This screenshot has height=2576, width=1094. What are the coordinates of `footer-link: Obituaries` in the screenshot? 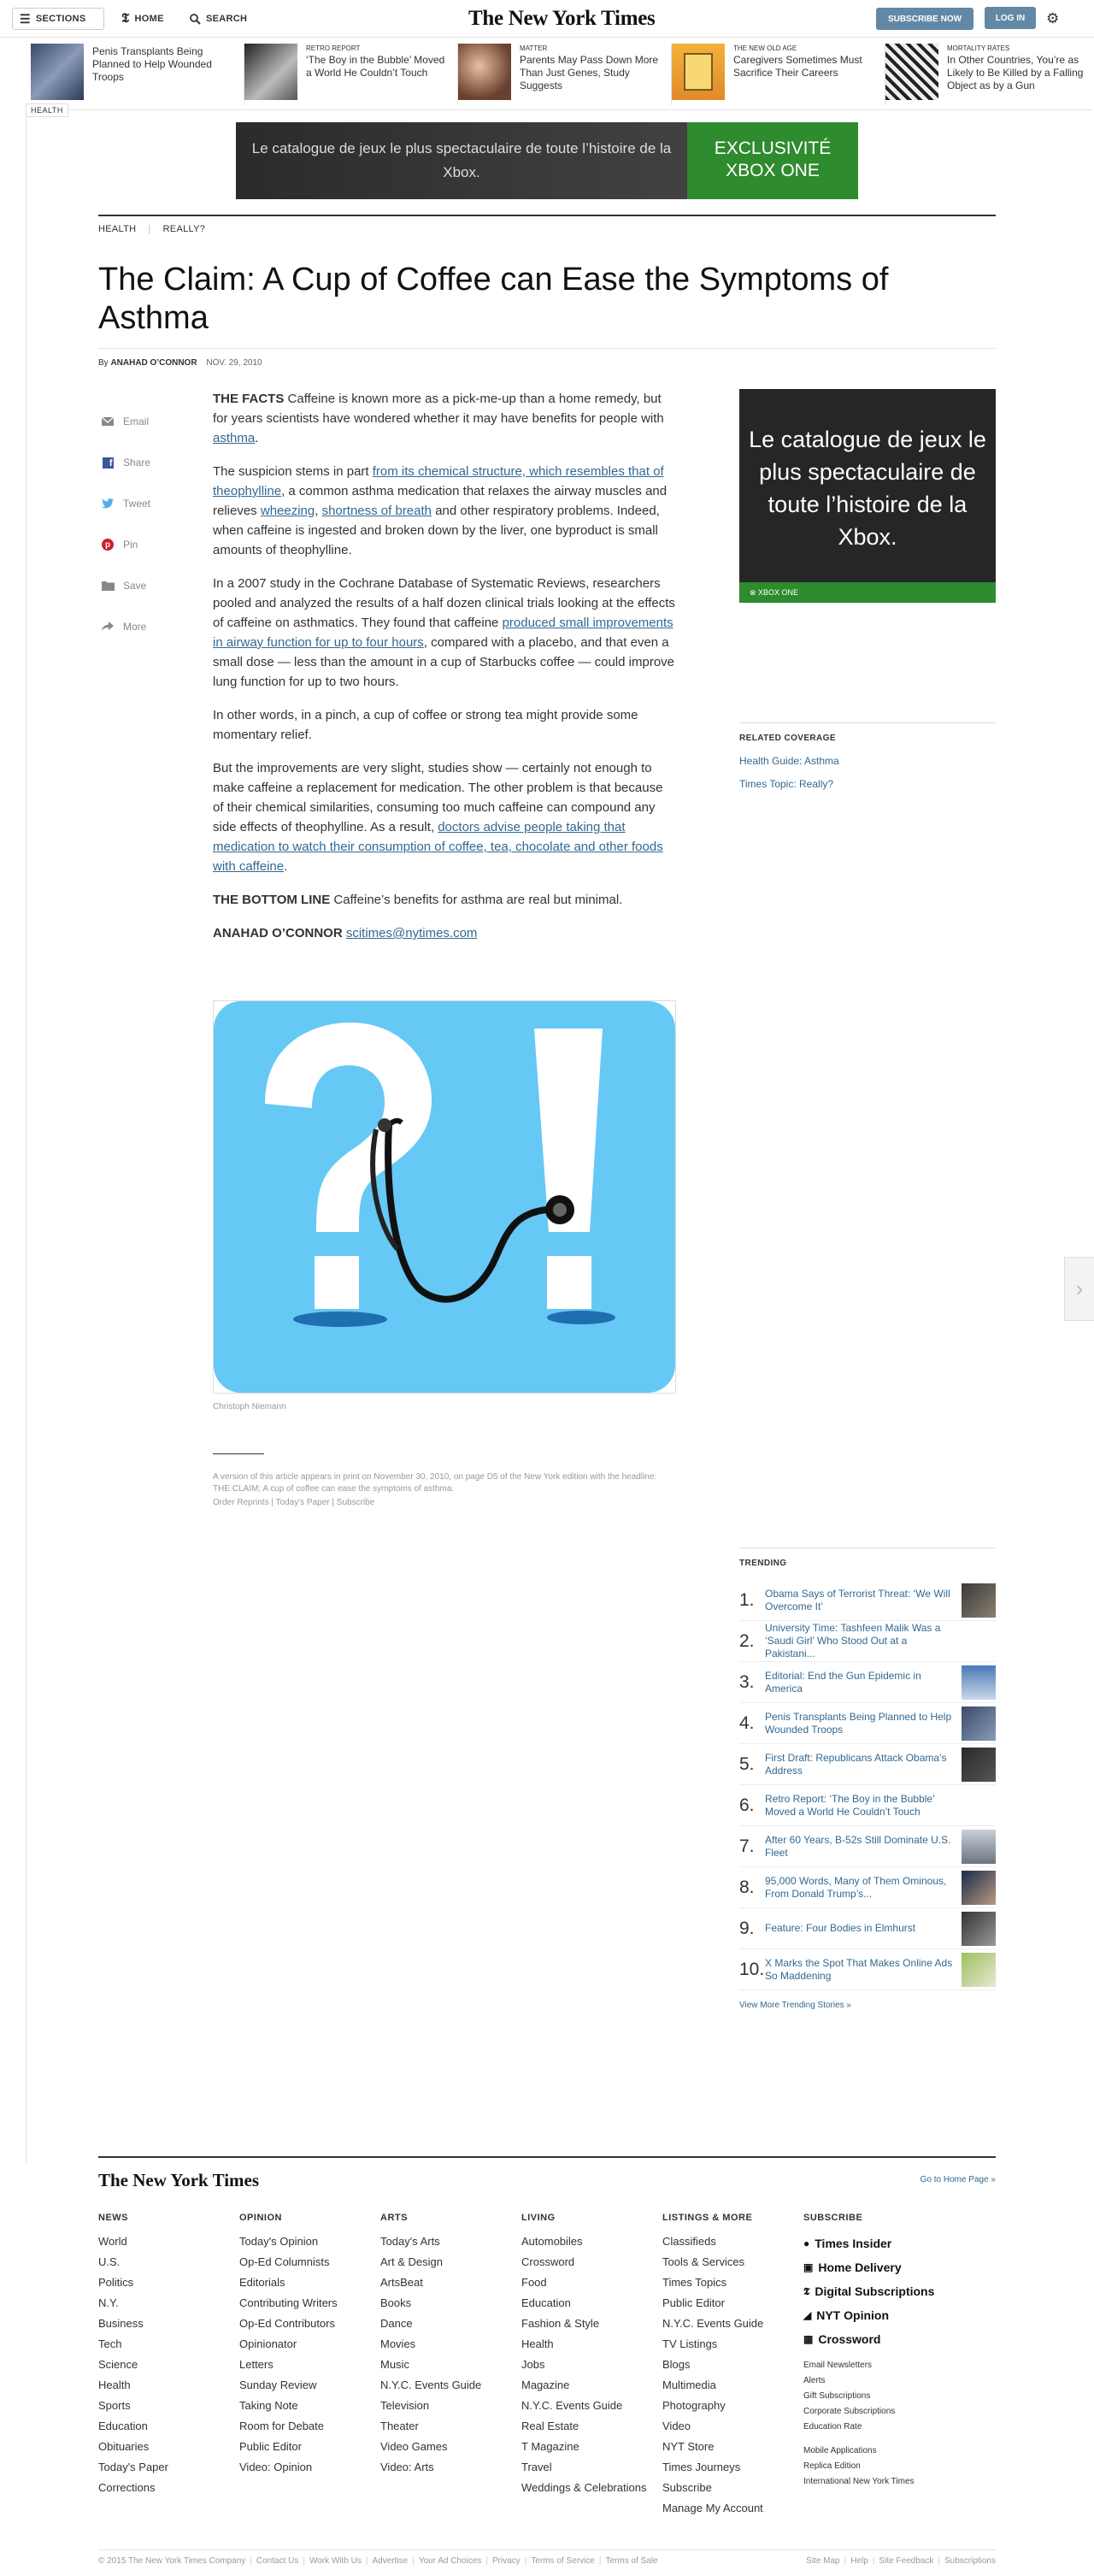 It's located at (169, 2447).